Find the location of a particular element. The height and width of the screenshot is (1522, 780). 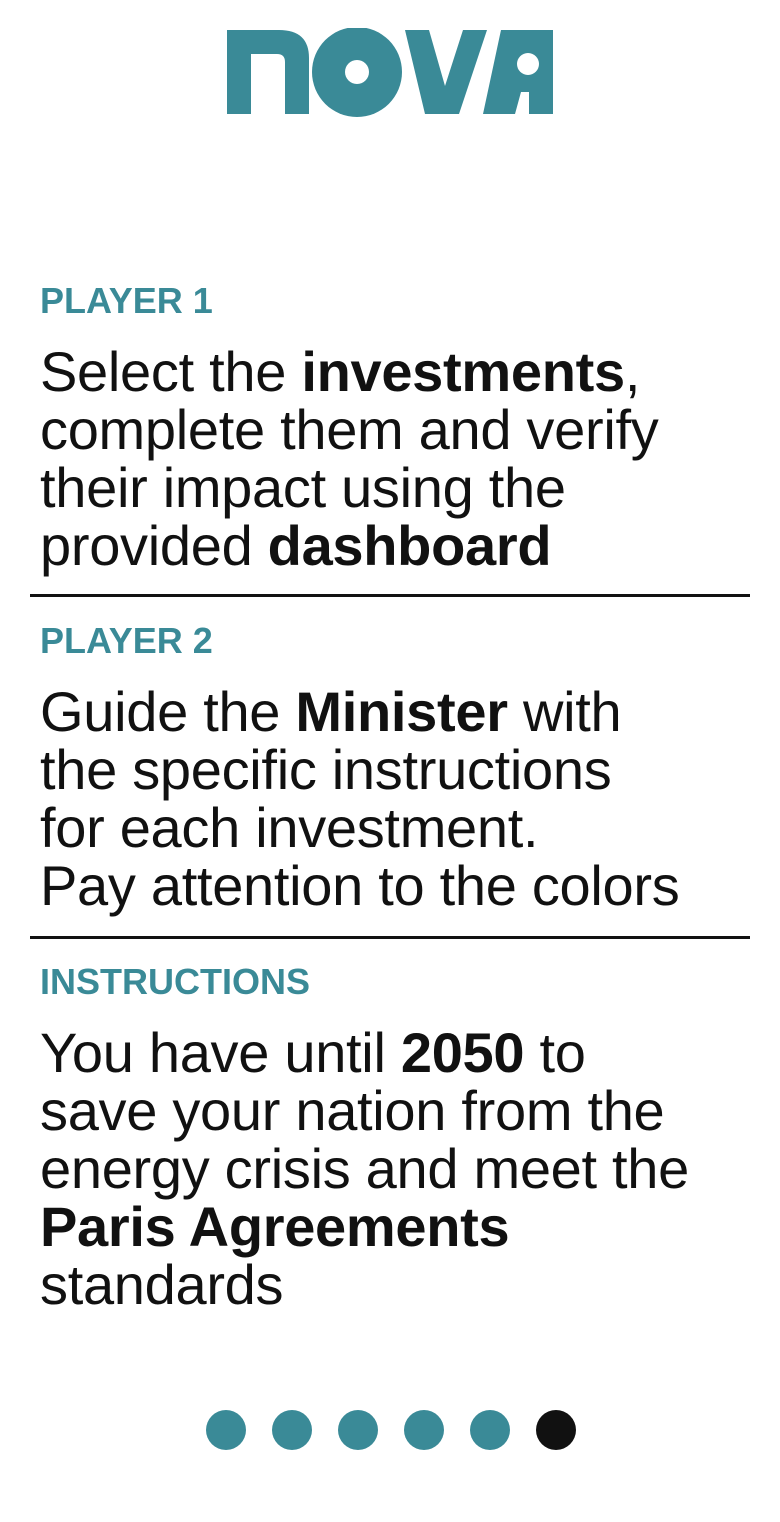

player-2-label: PLAYER 2 is located at coordinates (126, 640).